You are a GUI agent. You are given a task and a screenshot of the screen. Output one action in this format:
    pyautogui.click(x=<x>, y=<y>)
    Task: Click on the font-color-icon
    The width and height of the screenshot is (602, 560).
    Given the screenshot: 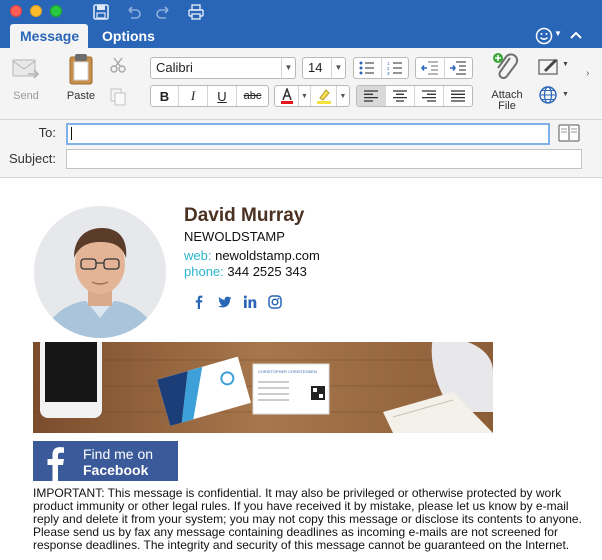 What is the action you would take?
    pyautogui.click(x=286, y=96)
    